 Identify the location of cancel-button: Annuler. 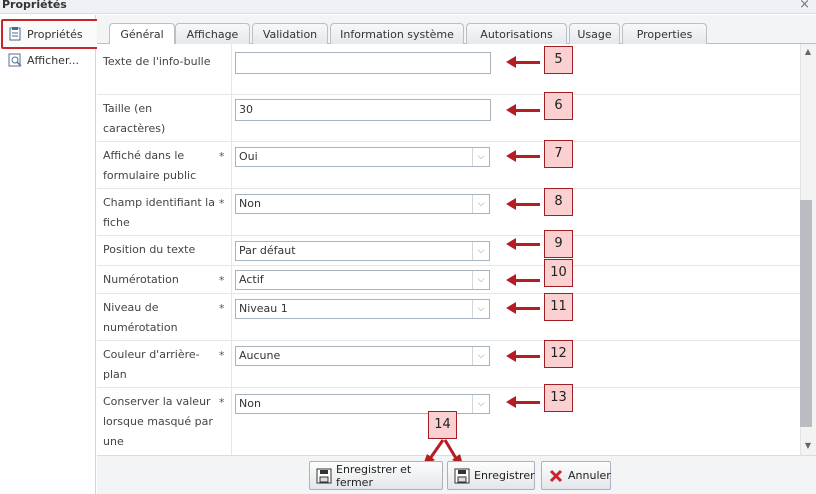
(576, 475).